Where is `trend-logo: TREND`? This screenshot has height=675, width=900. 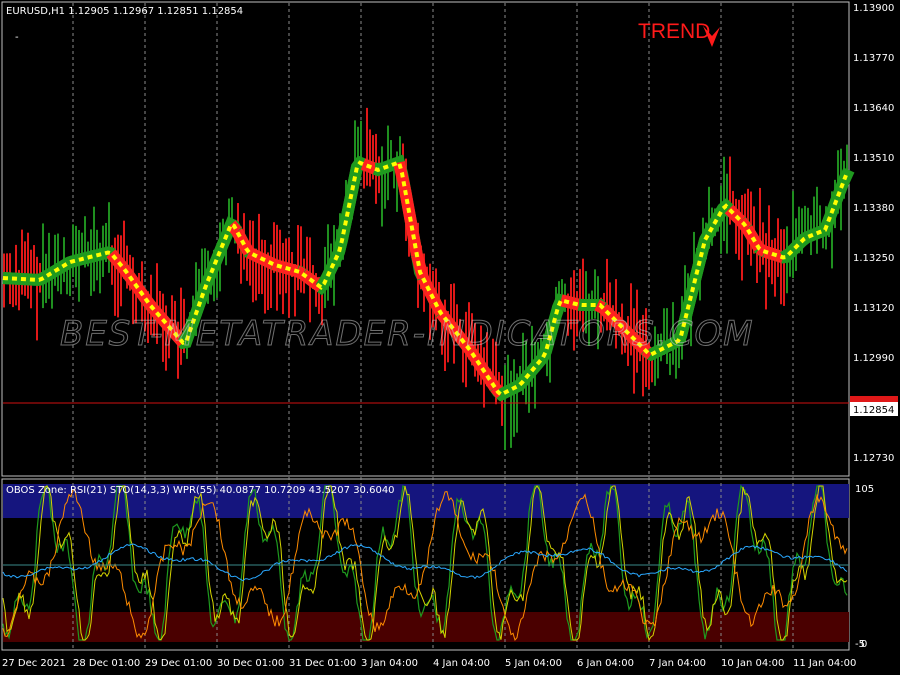 trend-logo: TREND is located at coordinates (674, 31).